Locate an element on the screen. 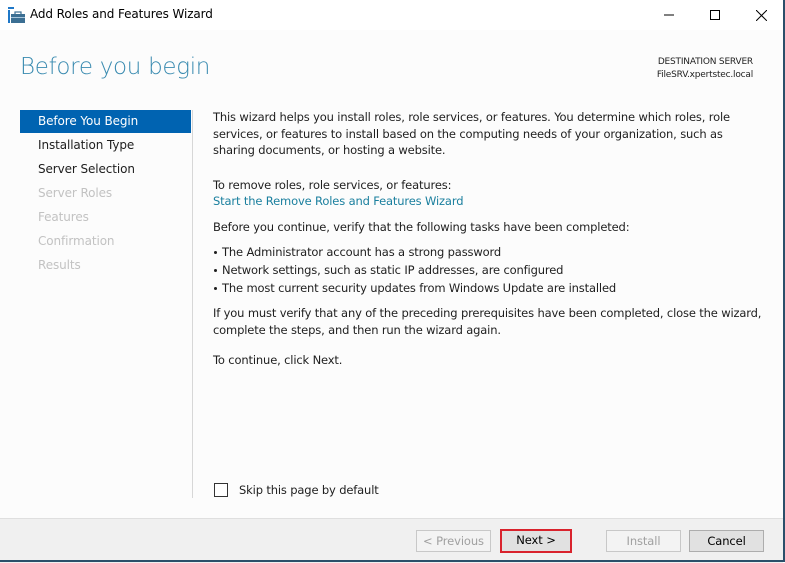 This screenshot has height=563, width=785. nav-item-features: Features is located at coordinates (63, 217).